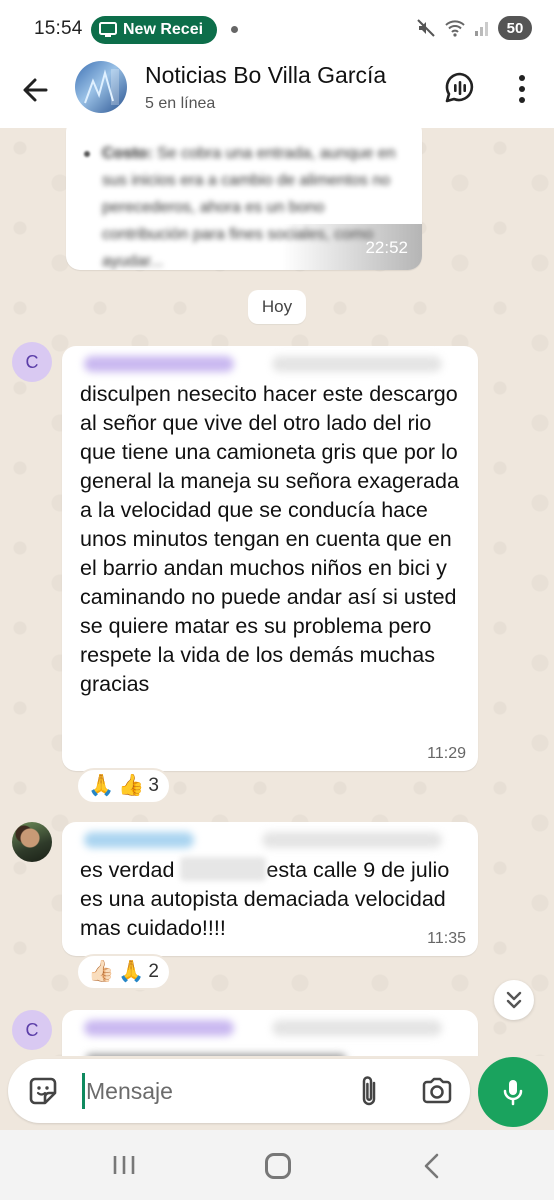 Image resolution: width=554 pixels, height=1200 pixels. What do you see at coordinates (127, 153) in the screenshot?
I see `blurred-label: Costo:` at bounding box center [127, 153].